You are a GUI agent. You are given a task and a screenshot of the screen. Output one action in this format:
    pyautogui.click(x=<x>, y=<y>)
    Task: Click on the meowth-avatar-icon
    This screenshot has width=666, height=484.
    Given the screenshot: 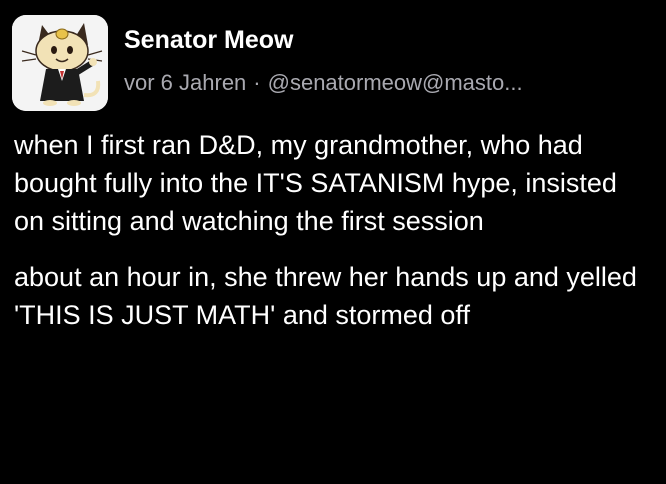 What is the action you would take?
    pyautogui.click(x=60, y=63)
    